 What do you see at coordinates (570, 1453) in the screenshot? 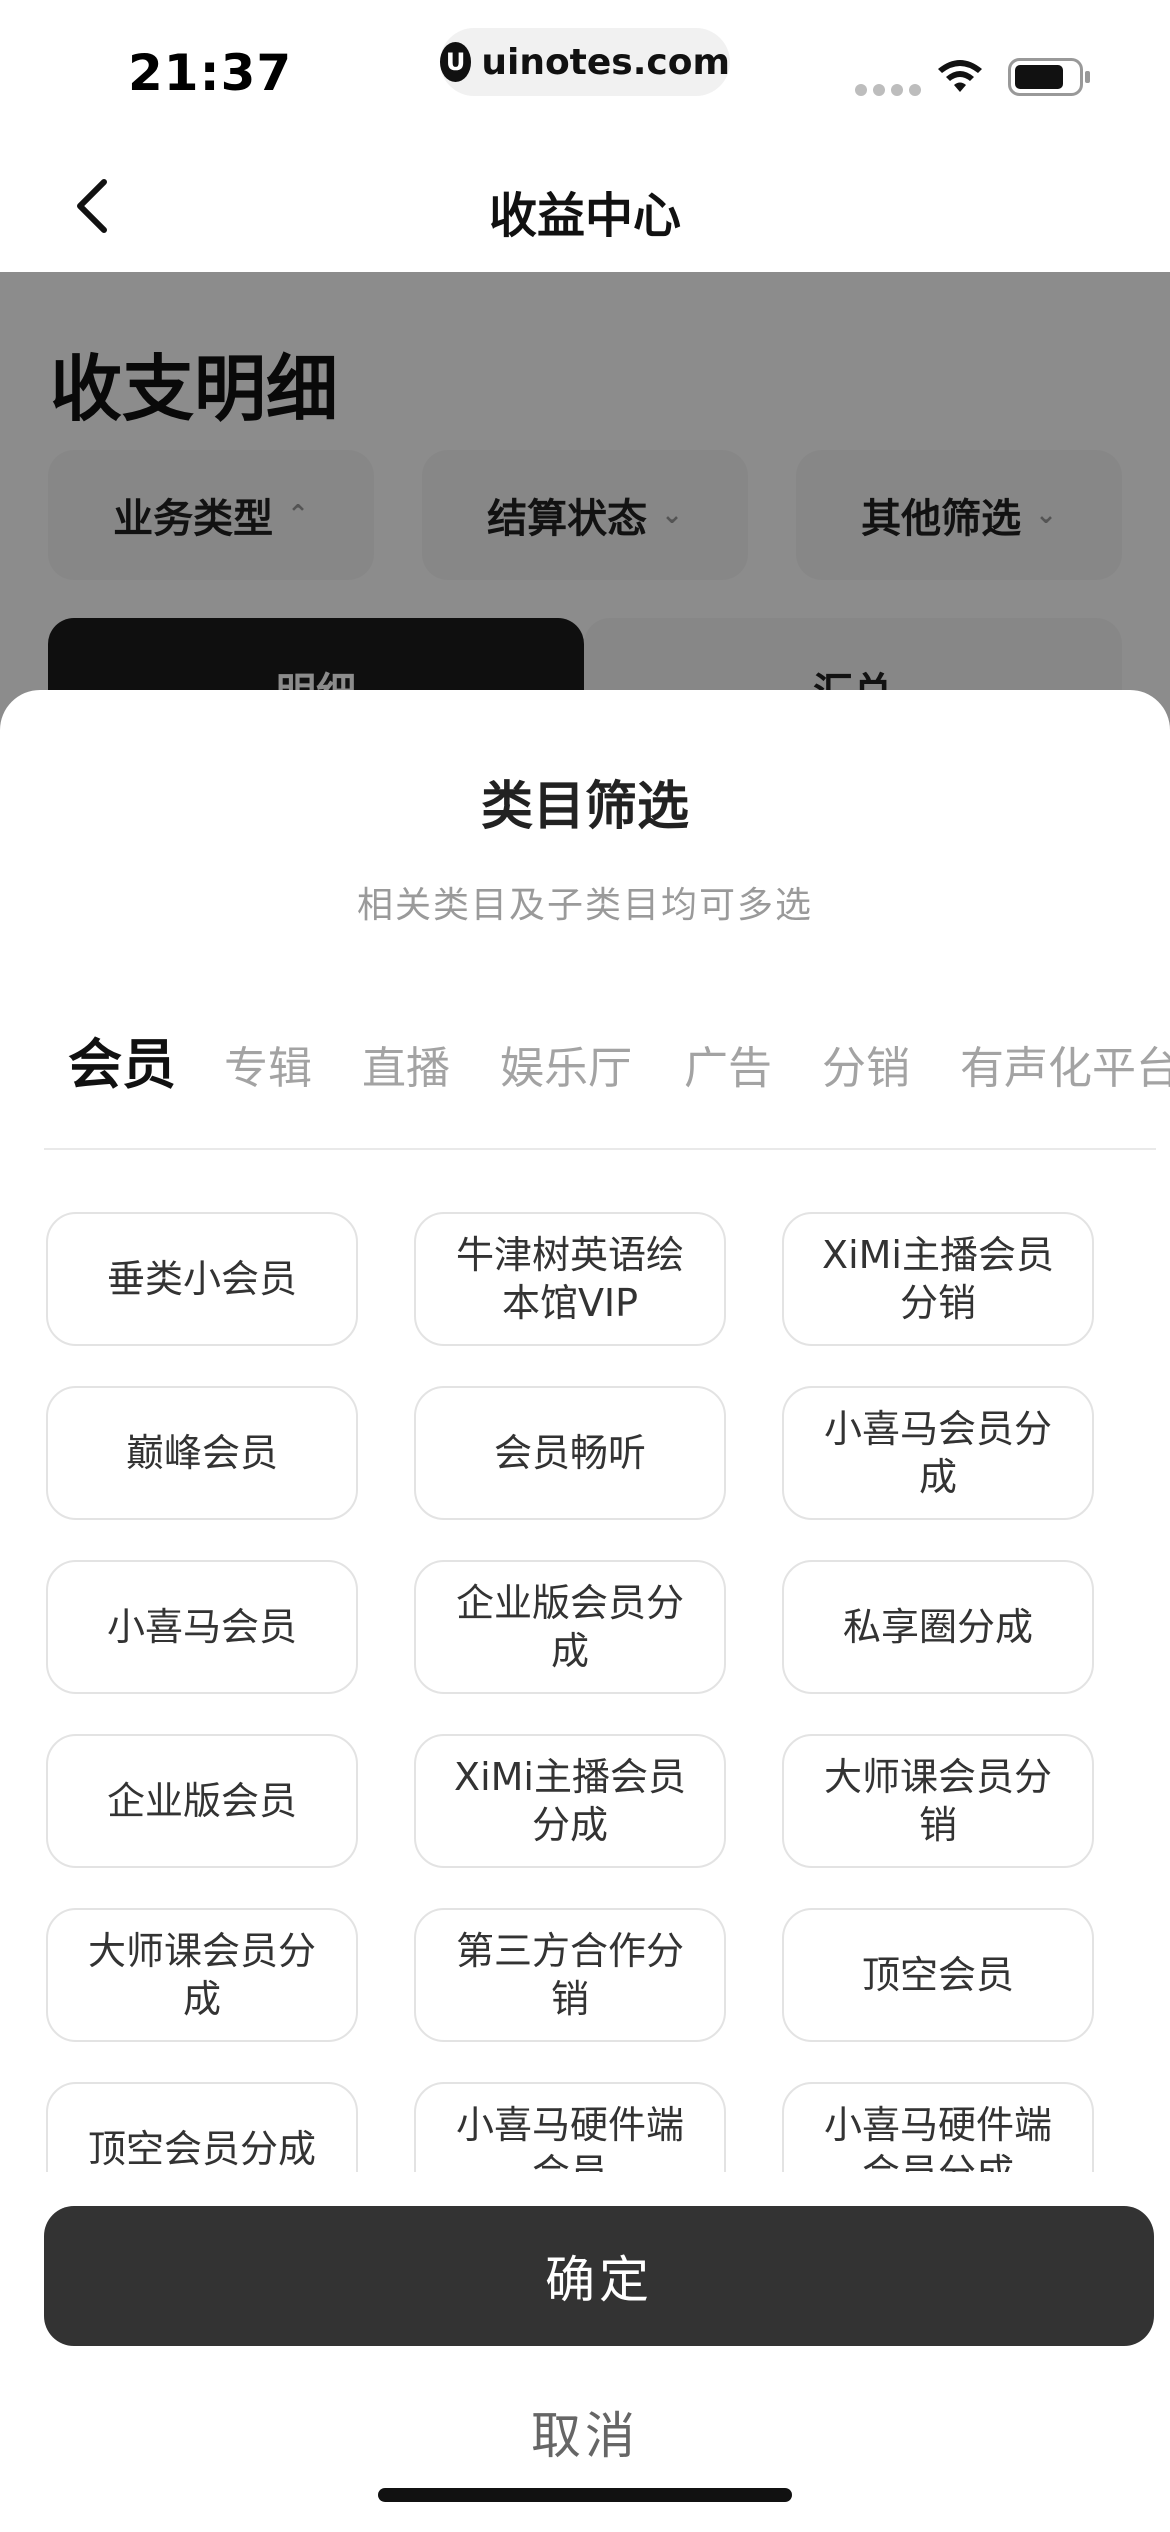
I see `option-item: 会员畅听` at bounding box center [570, 1453].